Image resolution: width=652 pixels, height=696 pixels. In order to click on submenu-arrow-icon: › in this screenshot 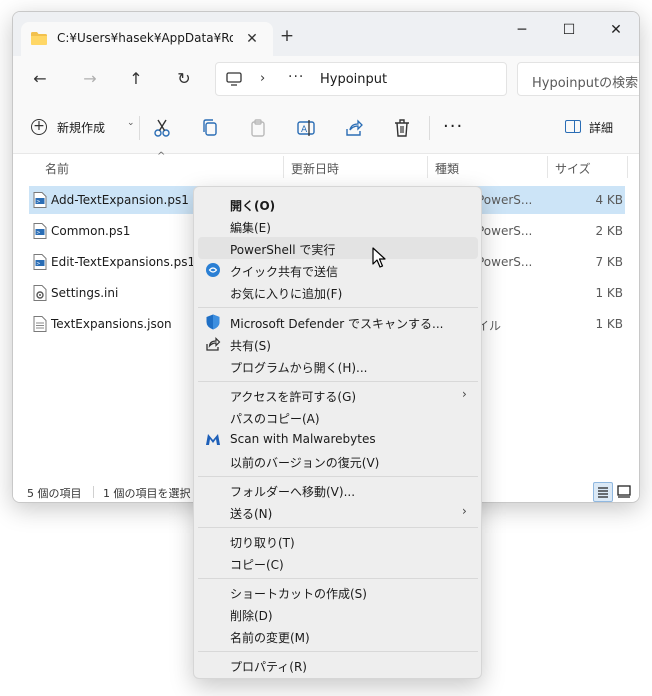, I will do `click(464, 511)`.